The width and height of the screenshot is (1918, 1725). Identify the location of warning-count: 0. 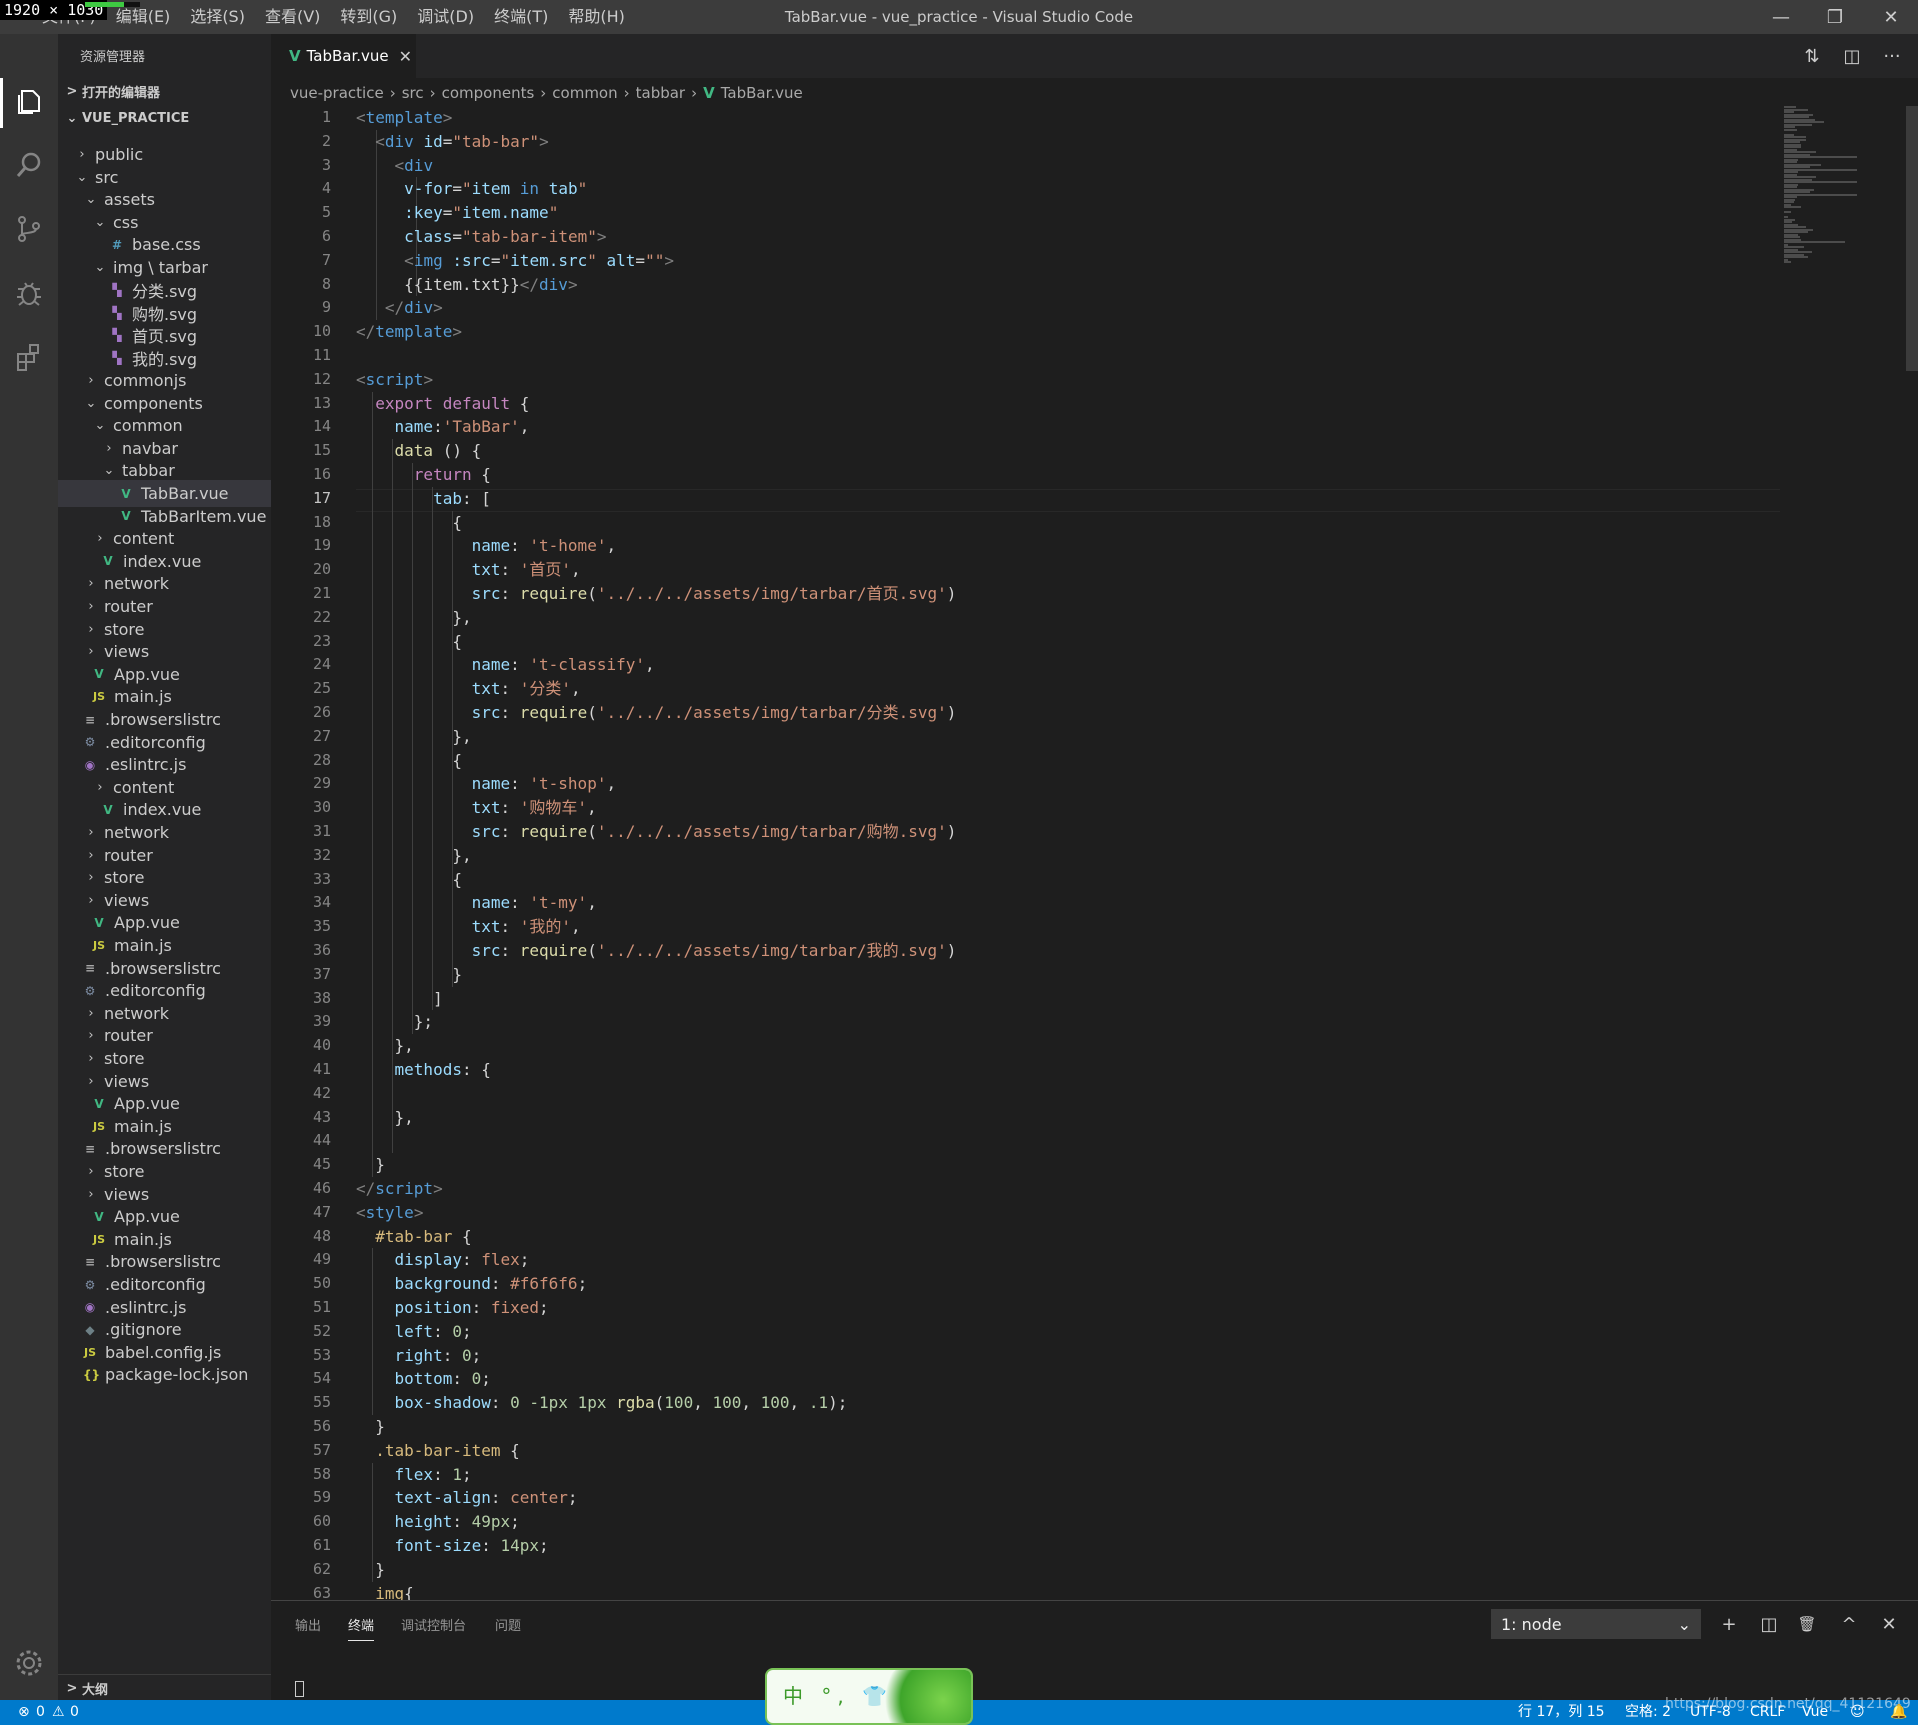
(74, 1712).